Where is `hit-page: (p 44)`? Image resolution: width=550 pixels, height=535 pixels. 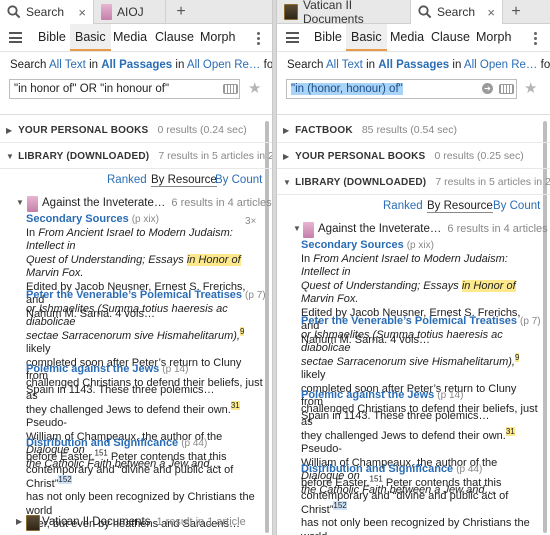
hit-page: (p 44) is located at coordinates (194, 443).